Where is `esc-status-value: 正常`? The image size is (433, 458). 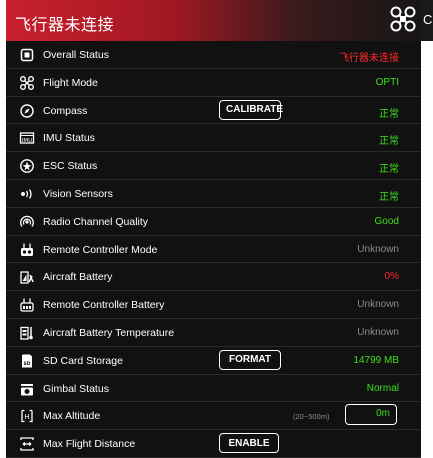 esc-status-value: 正常 is located at coordinates (389, 170).